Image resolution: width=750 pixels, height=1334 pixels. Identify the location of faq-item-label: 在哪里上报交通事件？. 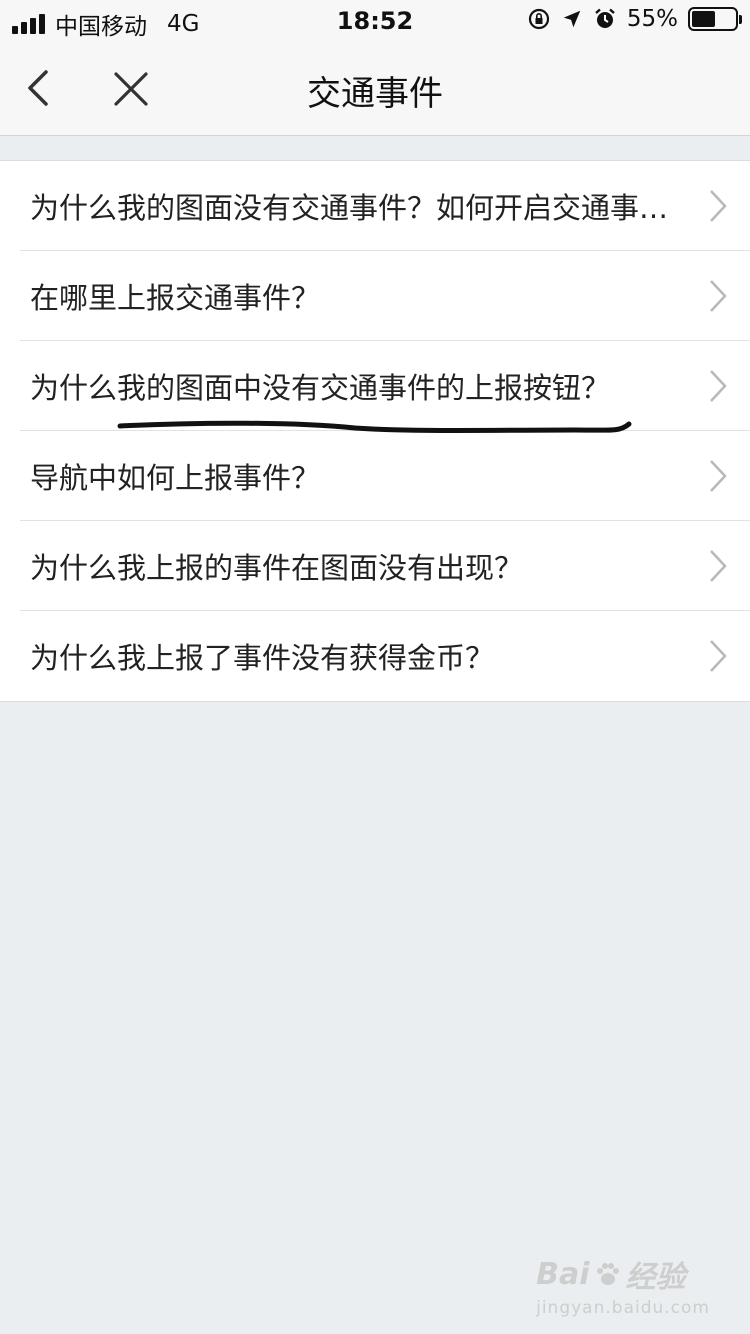
(175, 297).